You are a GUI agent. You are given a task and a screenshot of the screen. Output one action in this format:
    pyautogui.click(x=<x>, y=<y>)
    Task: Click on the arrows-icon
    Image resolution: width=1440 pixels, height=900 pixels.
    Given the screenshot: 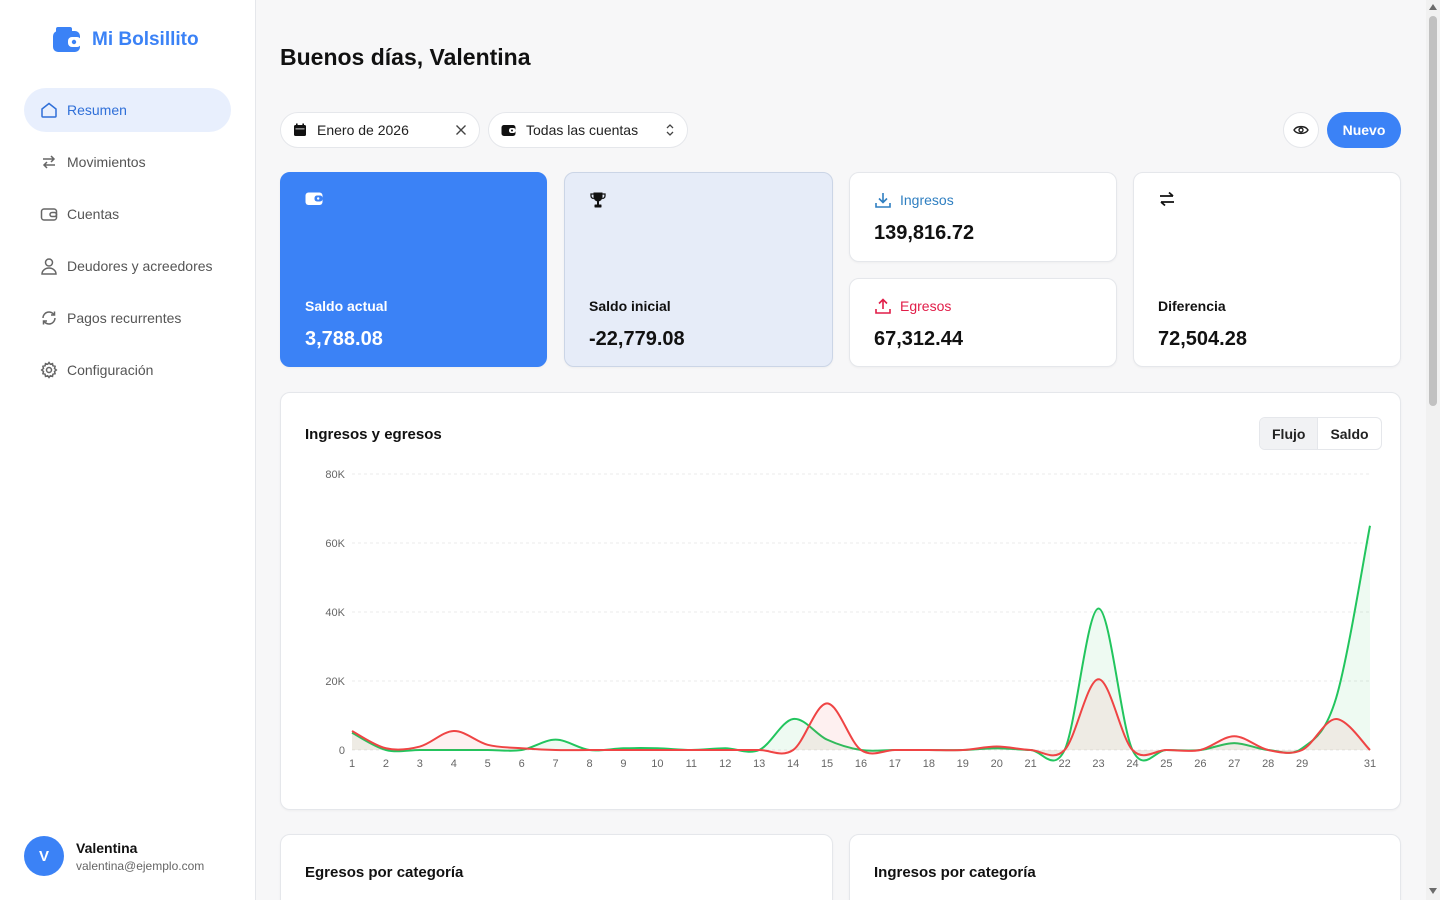 What is the action you would take?
    pyautogui.click(x=49, y=162)
    